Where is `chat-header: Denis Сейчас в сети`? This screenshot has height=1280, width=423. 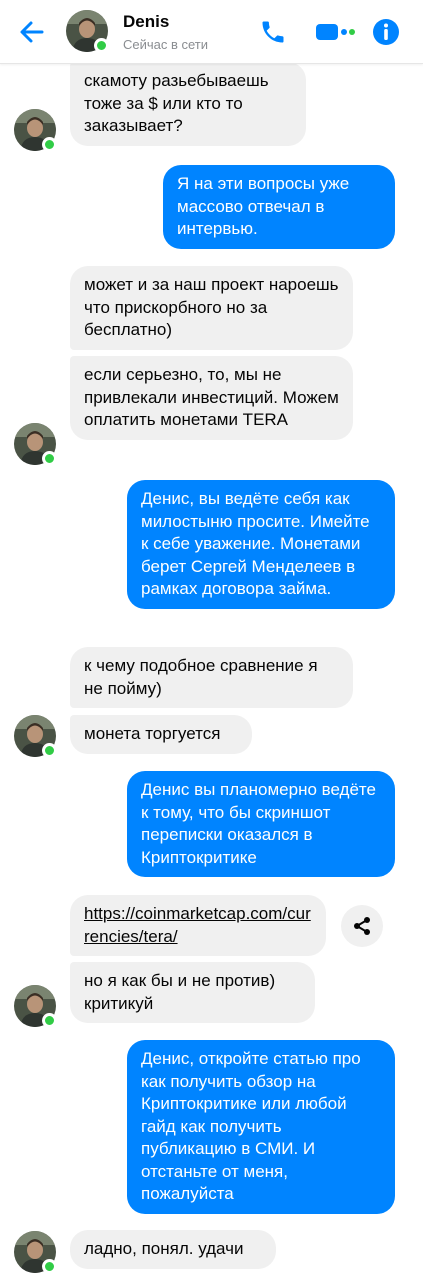
chat-header: Denis Сейчас в сети is located at coordinates (211, 32).